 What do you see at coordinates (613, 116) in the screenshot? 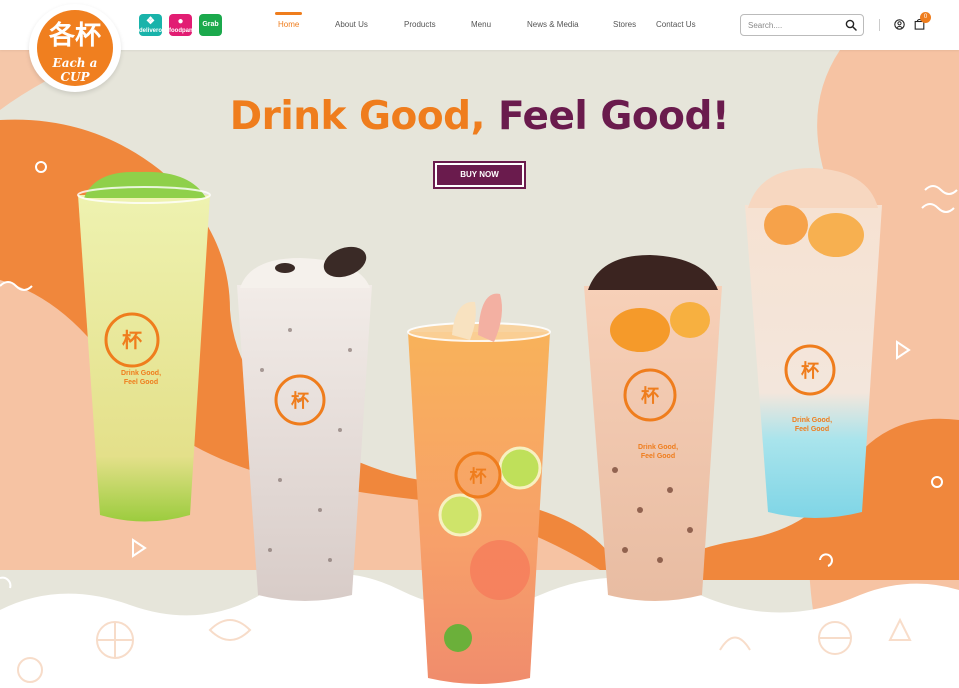
I see `headline-part-2: Feel Good!` at bounding box center [613, 116].